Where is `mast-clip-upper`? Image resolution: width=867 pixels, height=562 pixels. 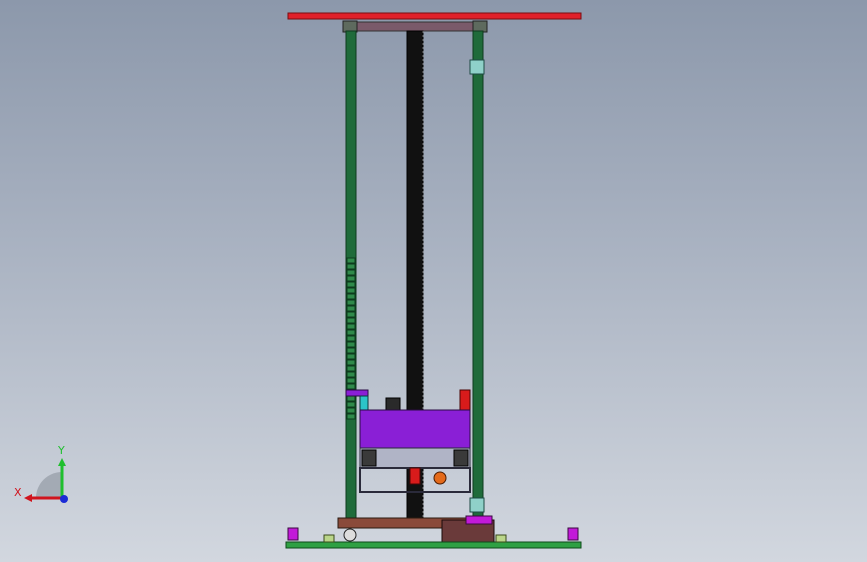
mast-clip-upper is located at coordinates (477, 67).